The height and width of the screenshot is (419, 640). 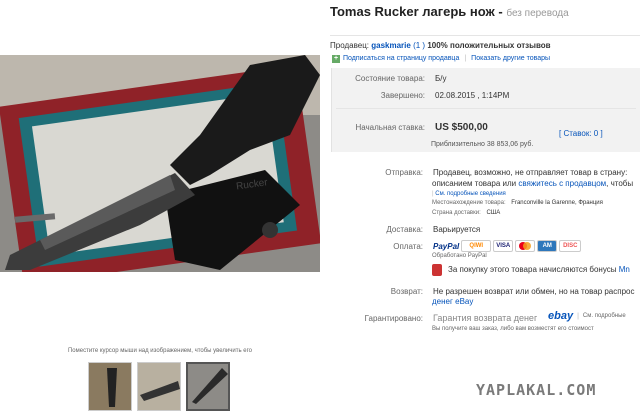 I want to click on bonus-link: Mn, so click(x=624, y=269).